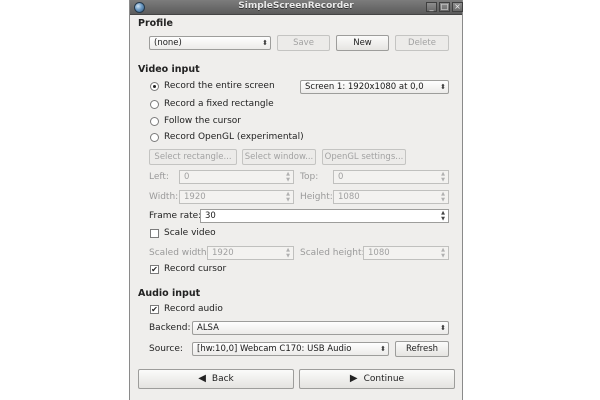  Describe the element at coordinates (234, 137) in the screenshot. I see `radio-label-opengl: Record OpenGL (experimental)` at that location.